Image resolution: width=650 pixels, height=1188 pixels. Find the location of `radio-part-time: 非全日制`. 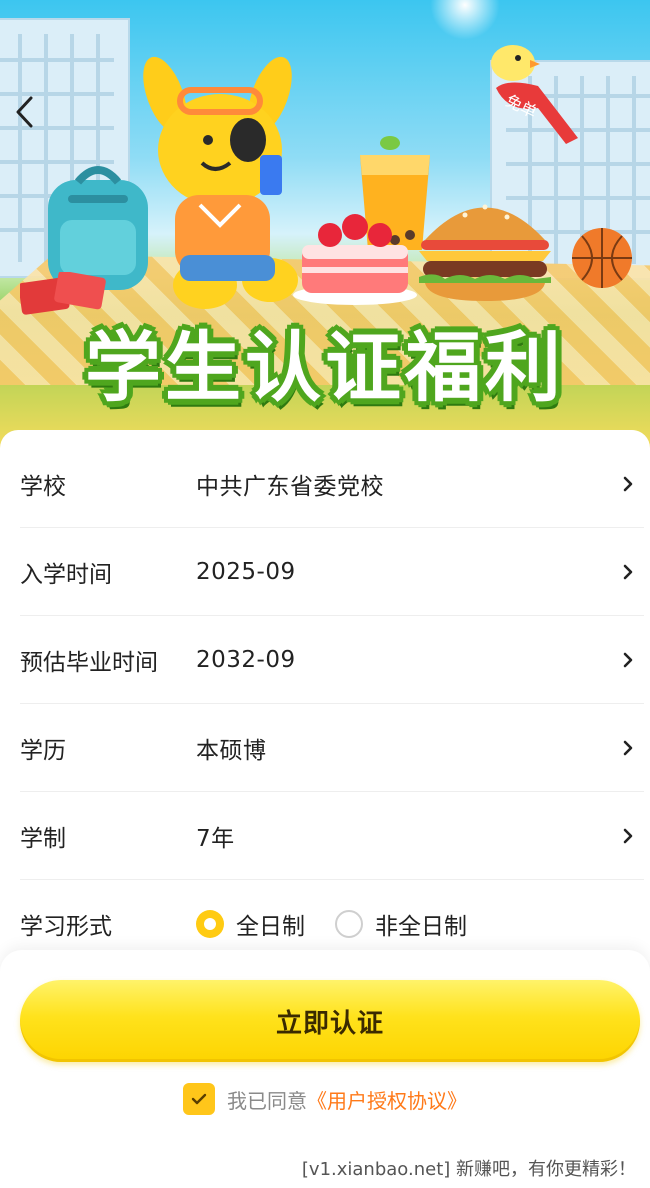

radio-part-time: 非全日制 is located at coordinates (401, 924).